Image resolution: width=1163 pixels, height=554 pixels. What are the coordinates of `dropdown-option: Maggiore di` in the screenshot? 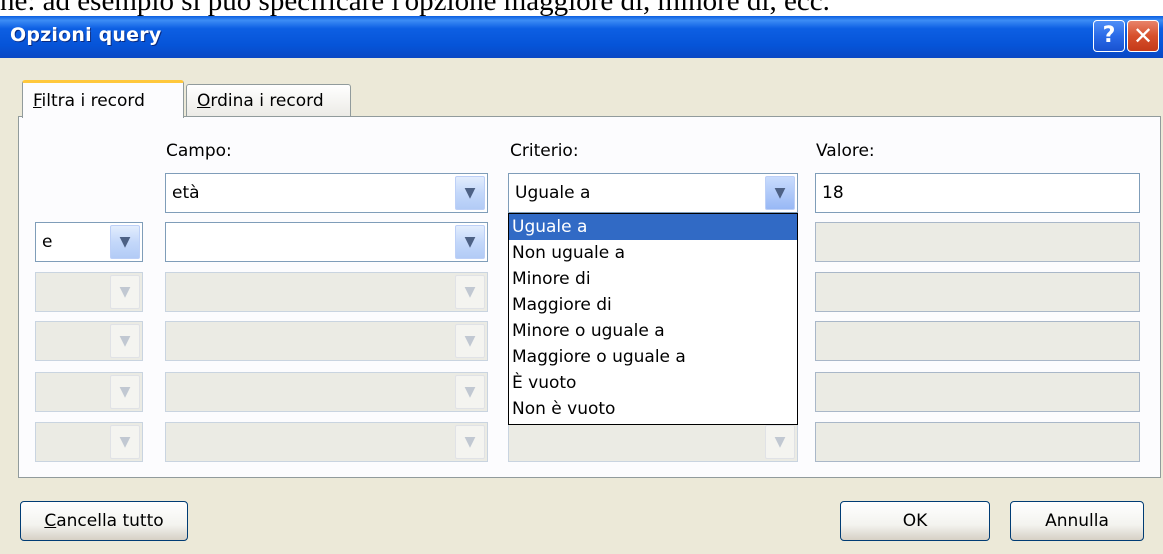 It's located at (653, 305).